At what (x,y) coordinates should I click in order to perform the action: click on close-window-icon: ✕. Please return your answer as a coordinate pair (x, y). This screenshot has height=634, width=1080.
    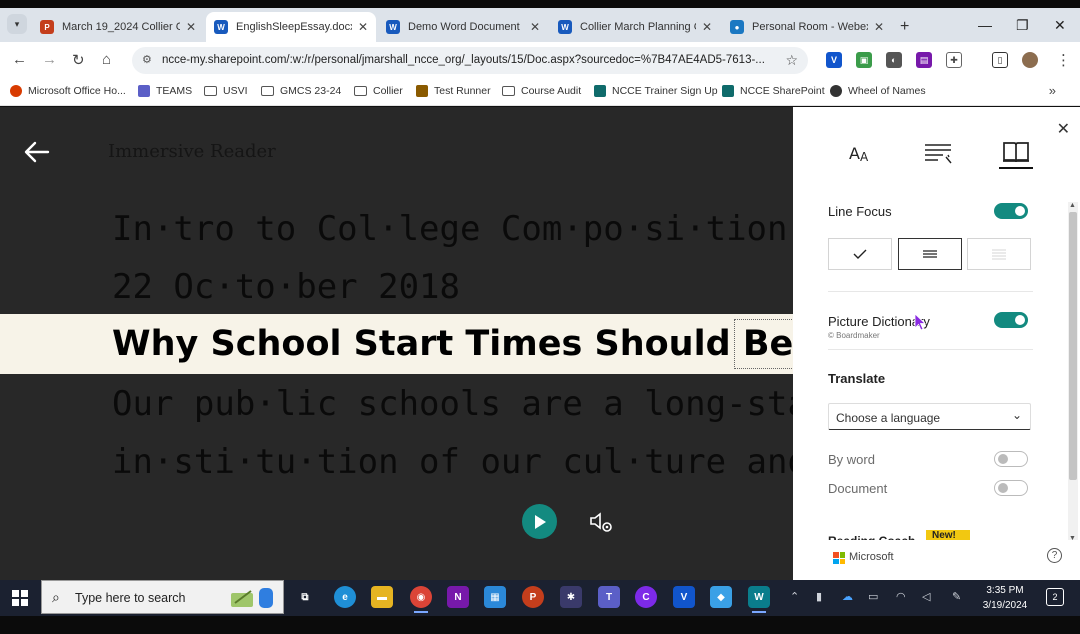
    Looking at the image, I should click on (1060, 25).